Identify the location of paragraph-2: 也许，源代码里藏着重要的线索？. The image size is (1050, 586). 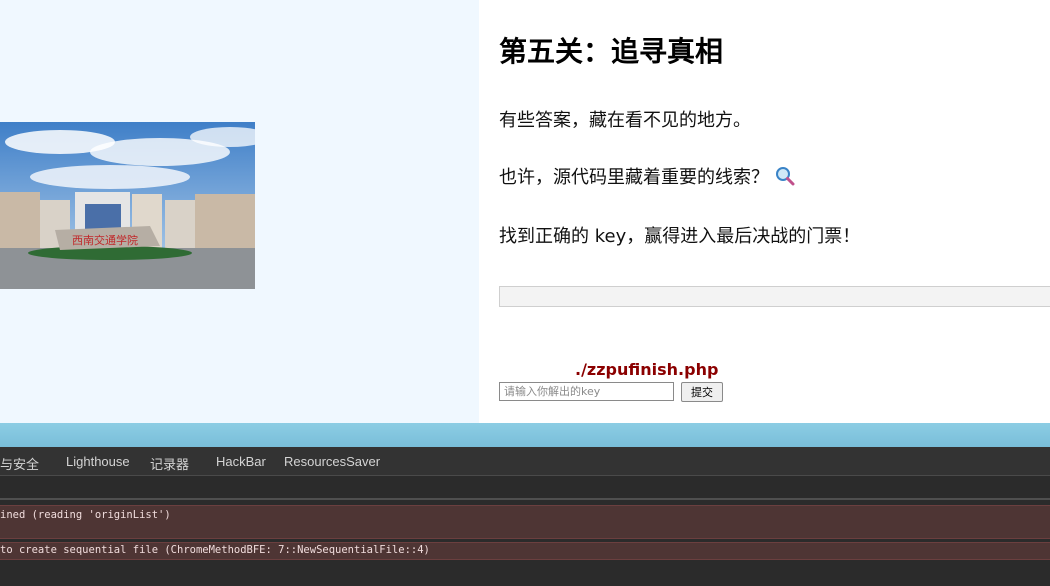
(647, 176).